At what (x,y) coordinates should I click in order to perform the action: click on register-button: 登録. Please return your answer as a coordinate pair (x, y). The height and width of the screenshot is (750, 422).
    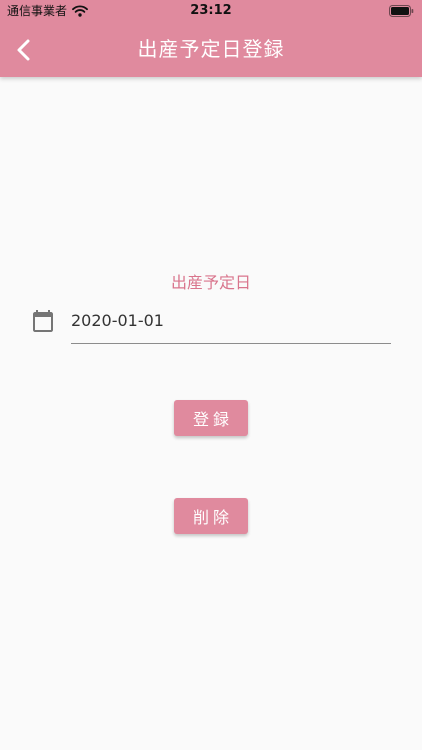
    Looking at the image, I should click on (211, 418).